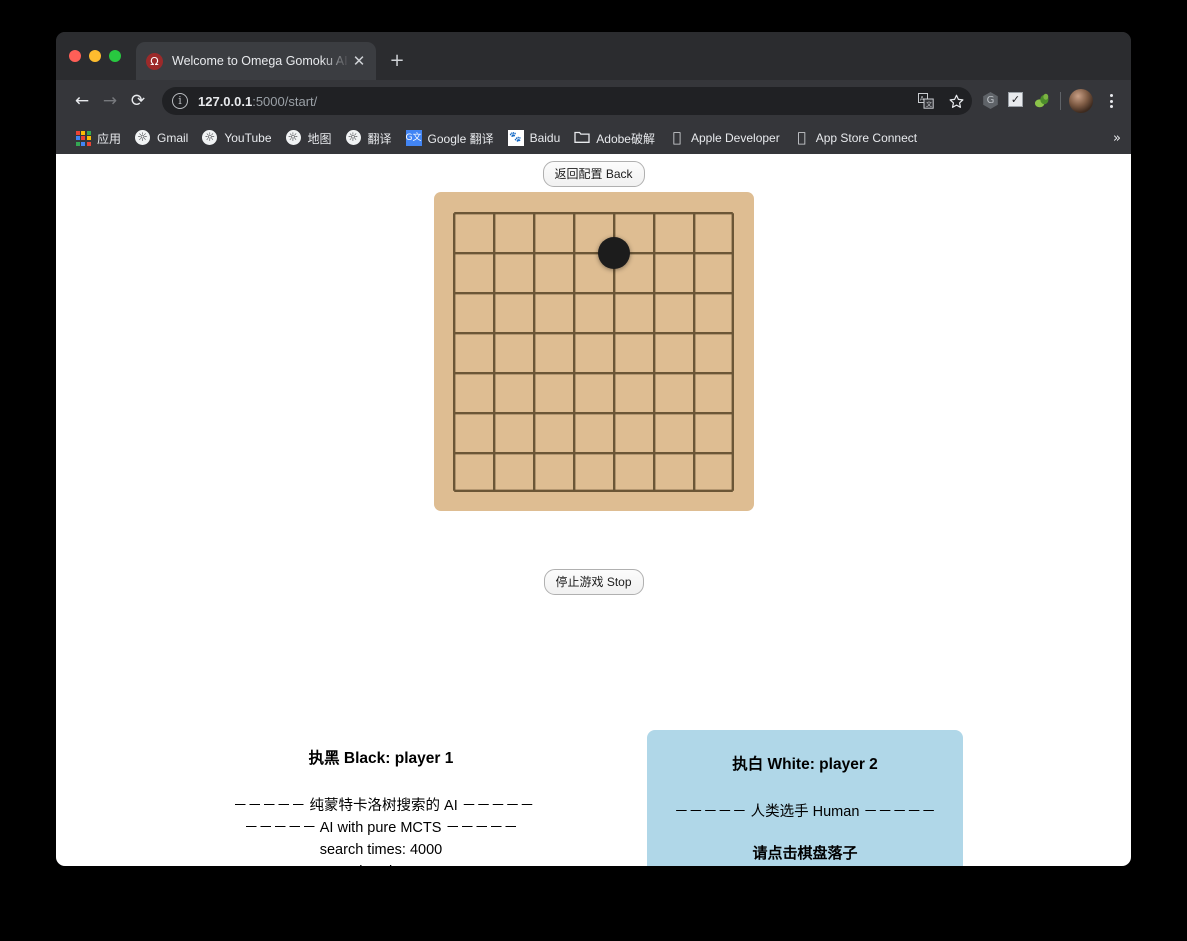 This screenshot has width=1187, height=941. Describe the element at coordinates (614, 253) in the screenshot. I see `stone-black` at that location.